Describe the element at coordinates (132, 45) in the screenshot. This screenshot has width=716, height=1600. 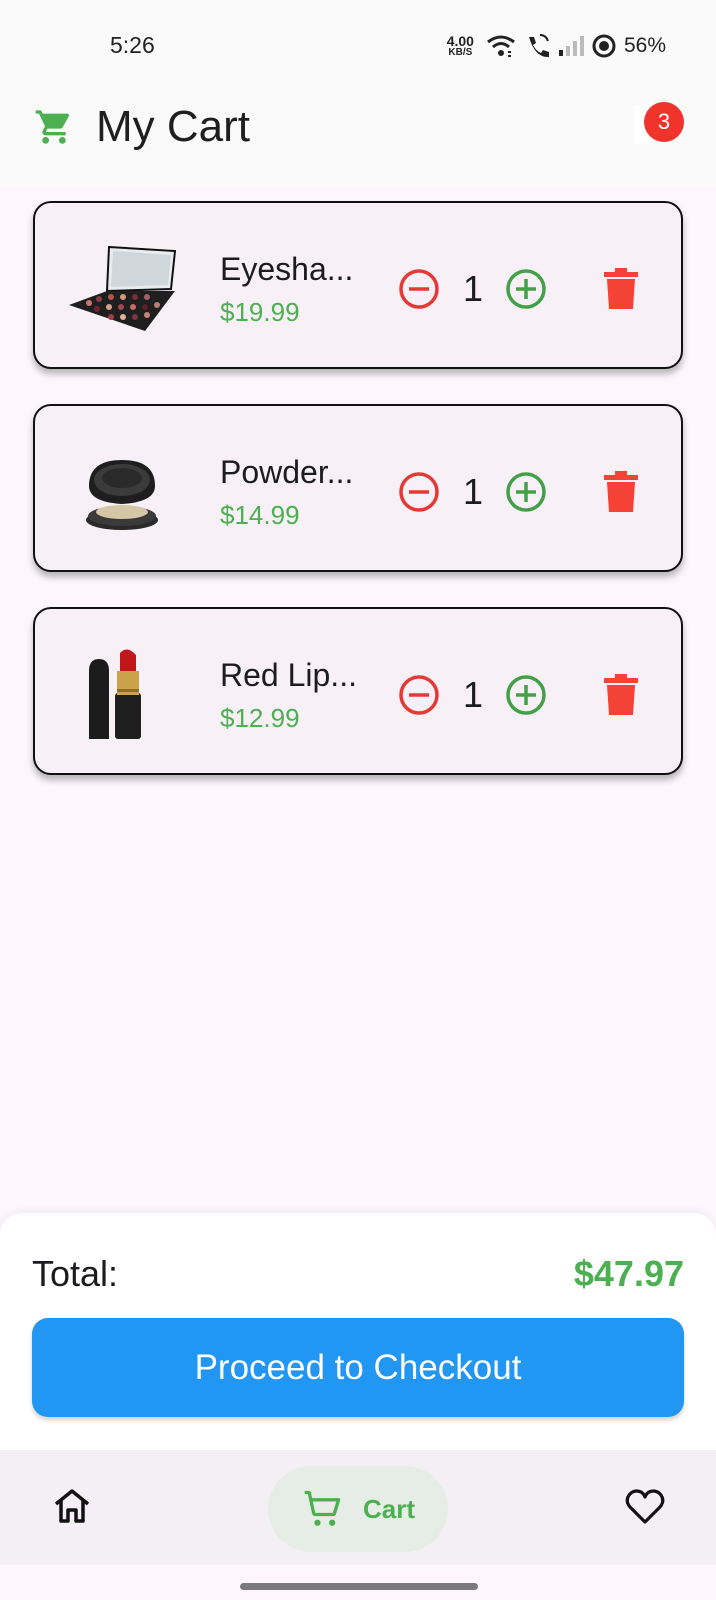
I see `status-time: 5:26` at that location.